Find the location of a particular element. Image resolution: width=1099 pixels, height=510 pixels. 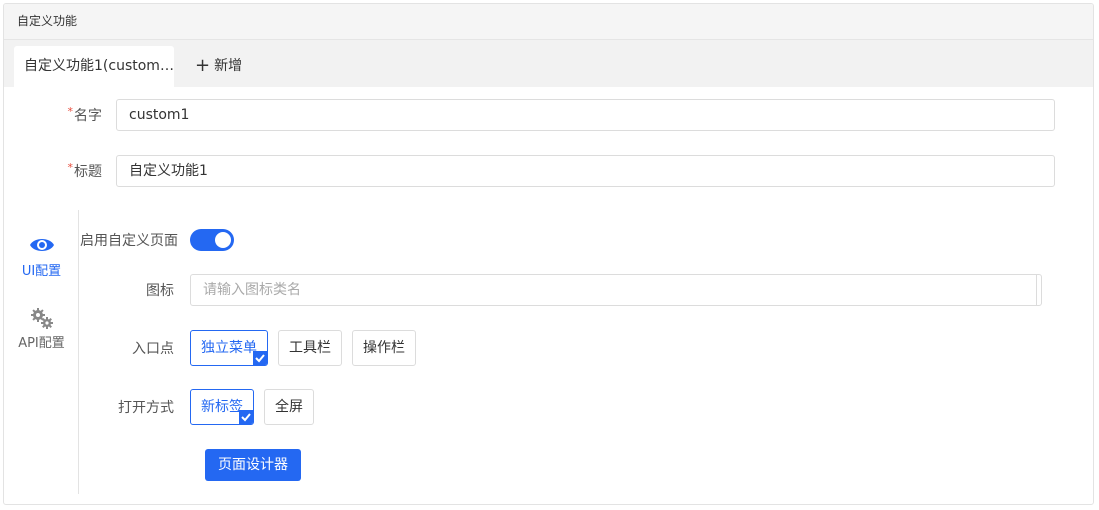

title-label: 标题 is located at coordinates (88, 172).